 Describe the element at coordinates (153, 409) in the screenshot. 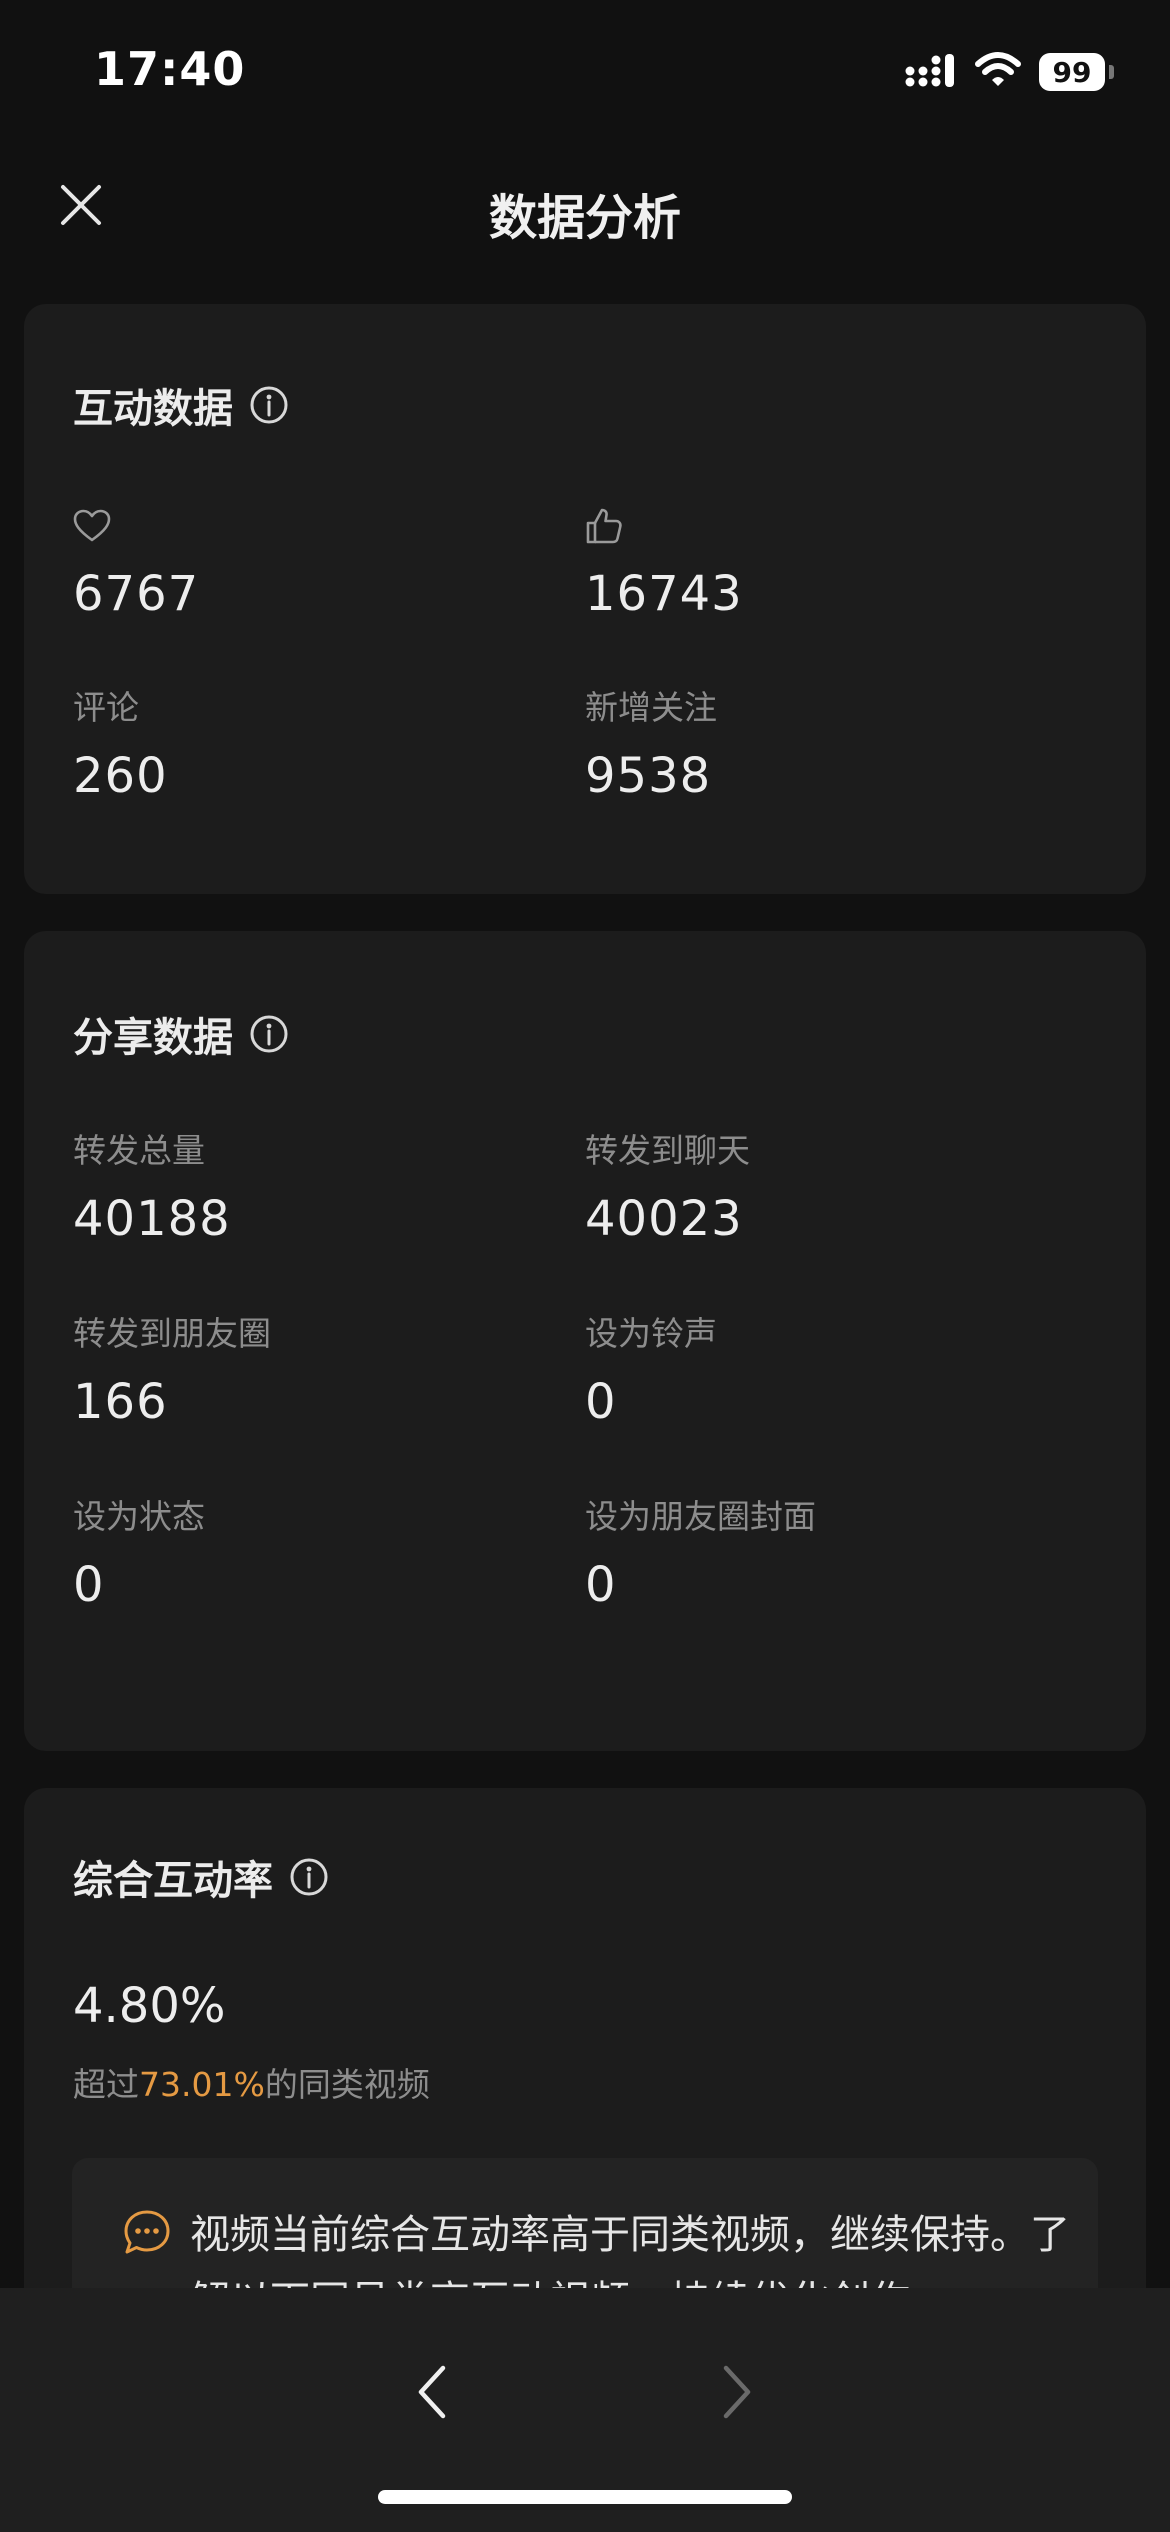

I see `interaction-title: 互动数据` at that location.